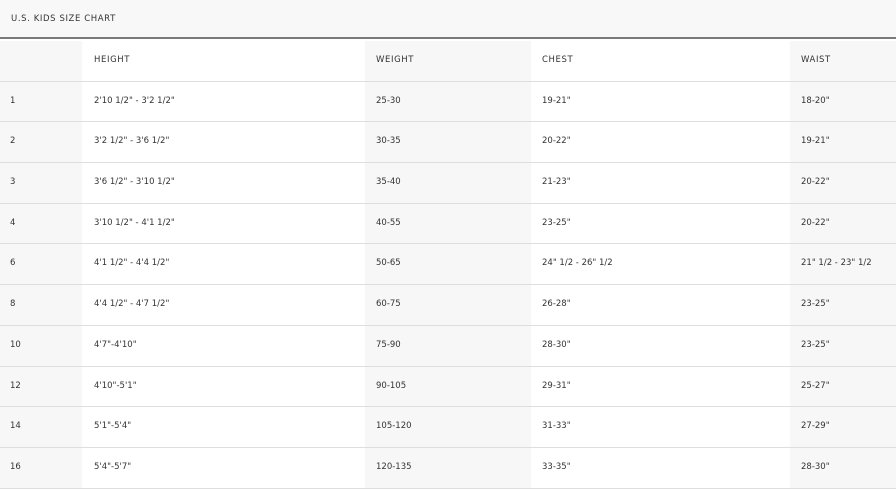 The height and width of the screenshot is (491, 896). What do you see at coordinates (41, 427) in the screenshot?
I see `size-cell: 14` at bounding box center [41, 427].